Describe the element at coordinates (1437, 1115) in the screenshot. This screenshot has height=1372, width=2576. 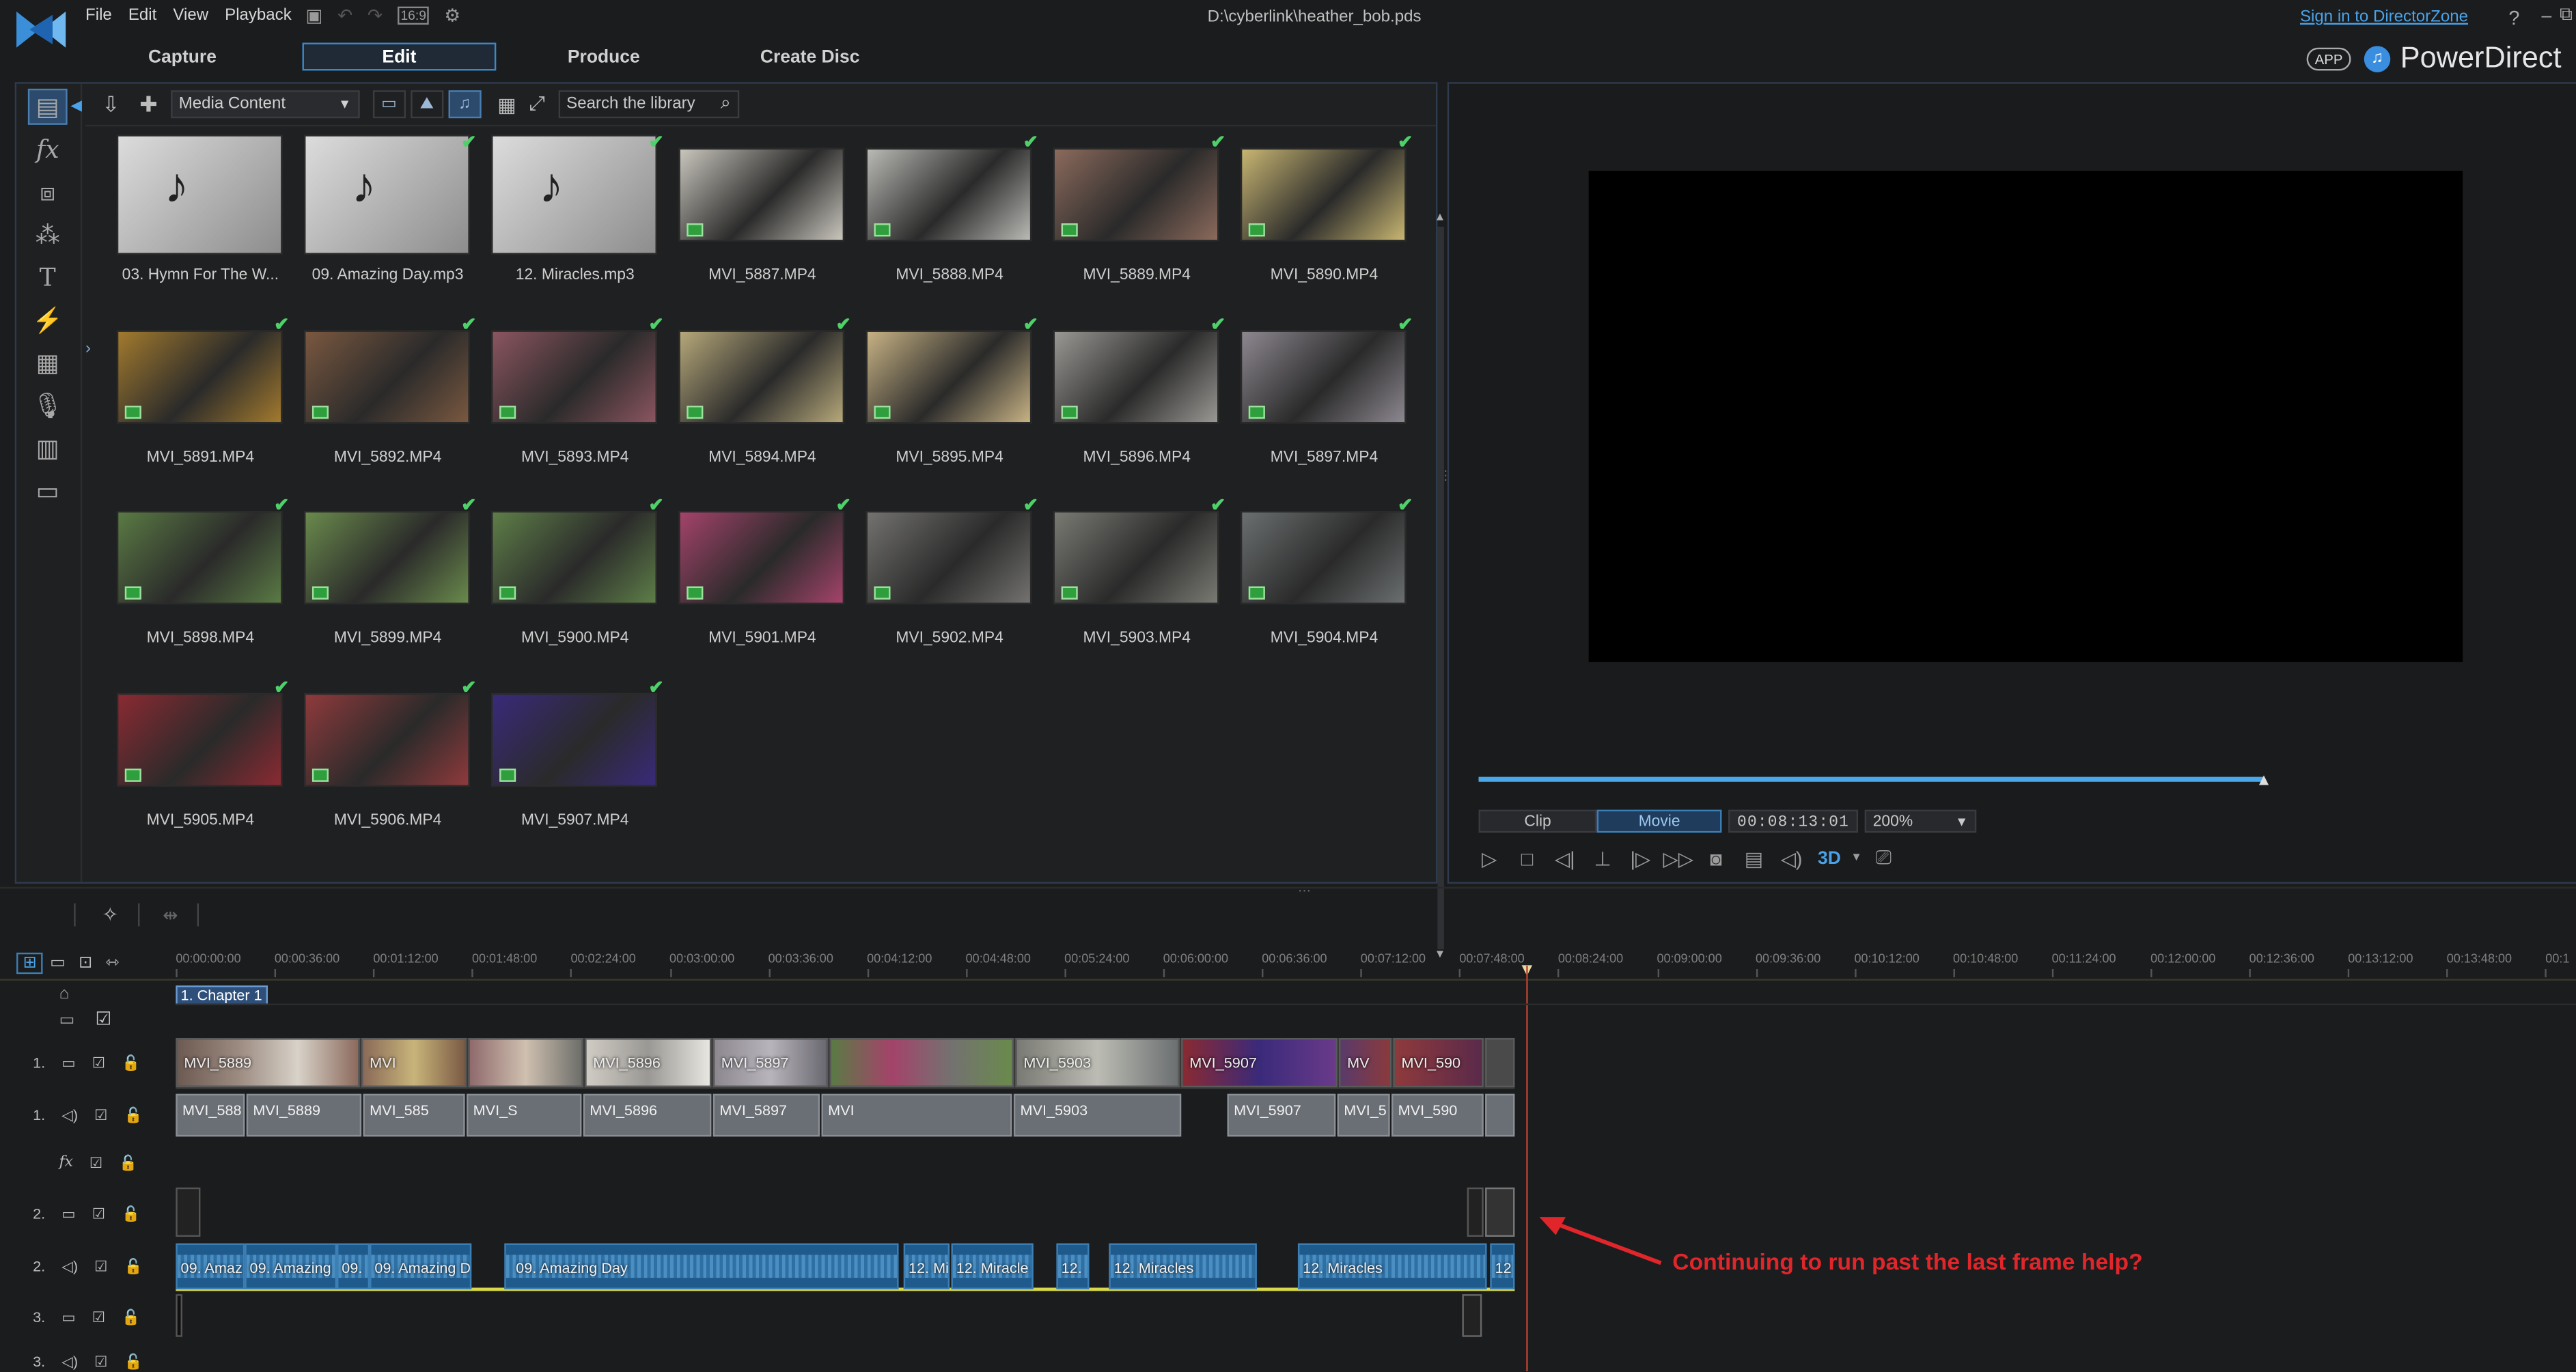
I see `audio-clip: MVI_590` at that location.